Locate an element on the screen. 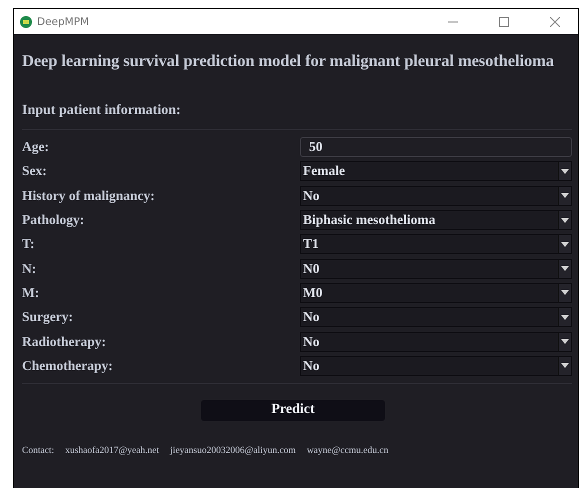 The image size is (582, 488). contact-email: jieyansuo20032006@aliyun.com is located at coordinates (233, 451).